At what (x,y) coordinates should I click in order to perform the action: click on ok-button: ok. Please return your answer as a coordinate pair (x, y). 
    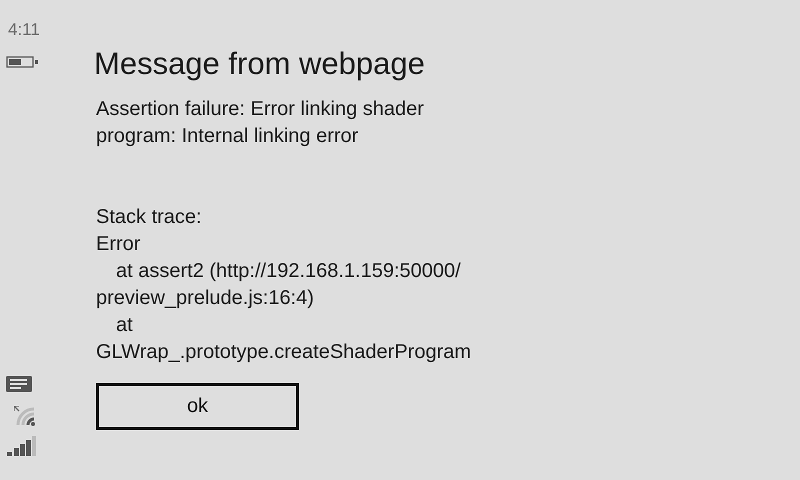
    Looking at the image, I should click on (197, 406).